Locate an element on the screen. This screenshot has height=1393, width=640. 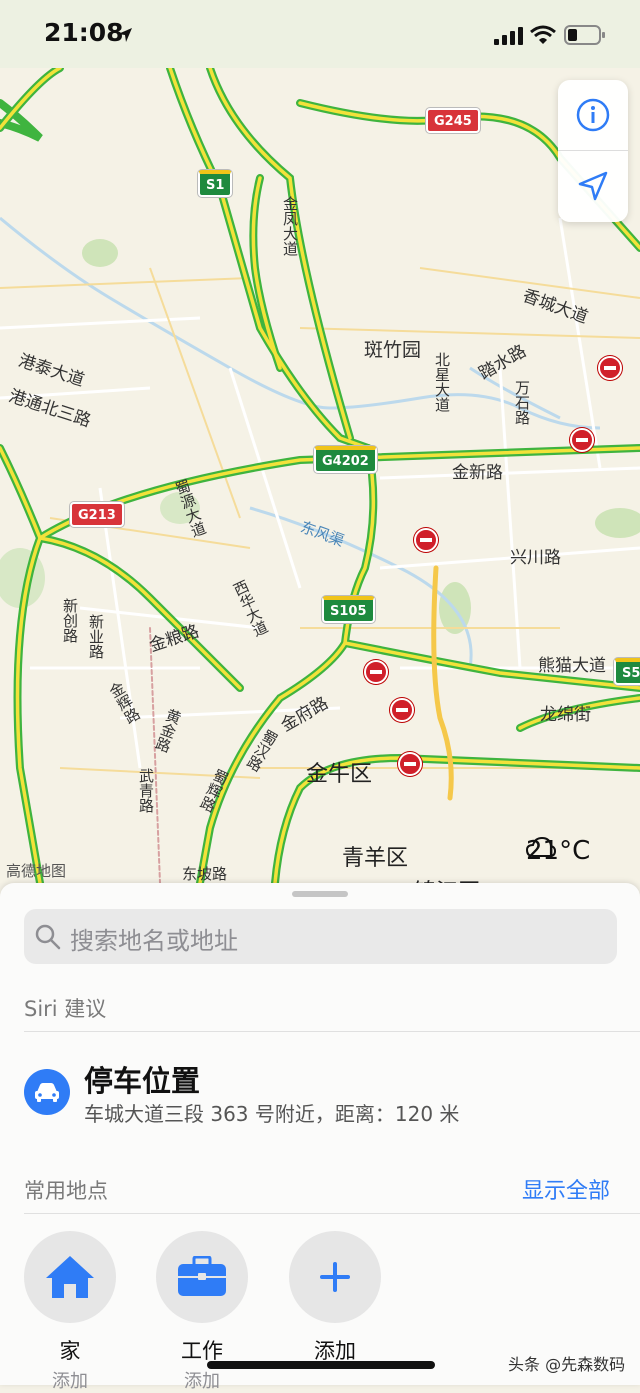
favorite-add: 添加 is located at coordinates (335, 1298).